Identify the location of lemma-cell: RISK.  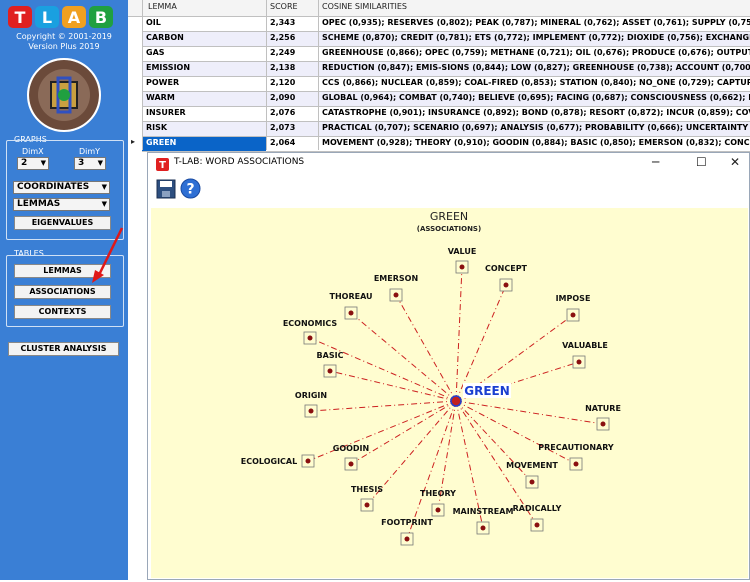
(157, 127).